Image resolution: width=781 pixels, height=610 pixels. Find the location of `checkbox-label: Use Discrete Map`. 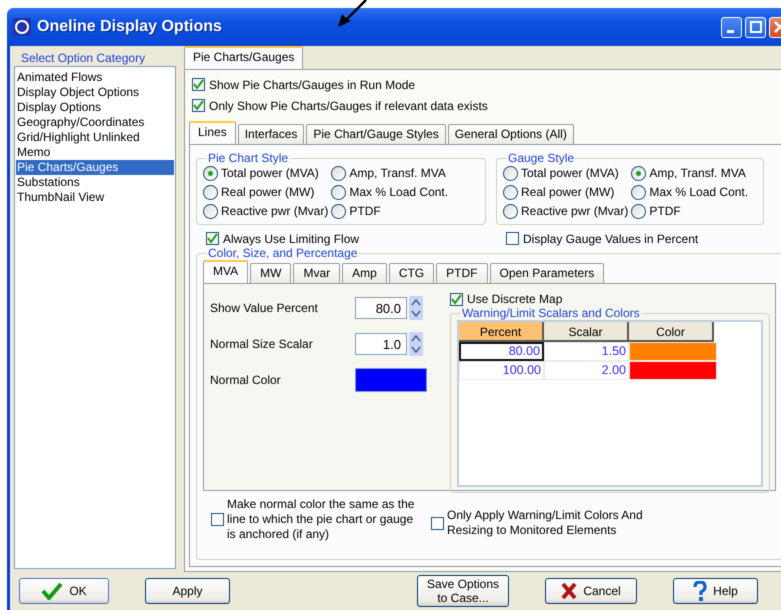

checkbox-label: Use Discrete Map is located at coordinates (514, 299).